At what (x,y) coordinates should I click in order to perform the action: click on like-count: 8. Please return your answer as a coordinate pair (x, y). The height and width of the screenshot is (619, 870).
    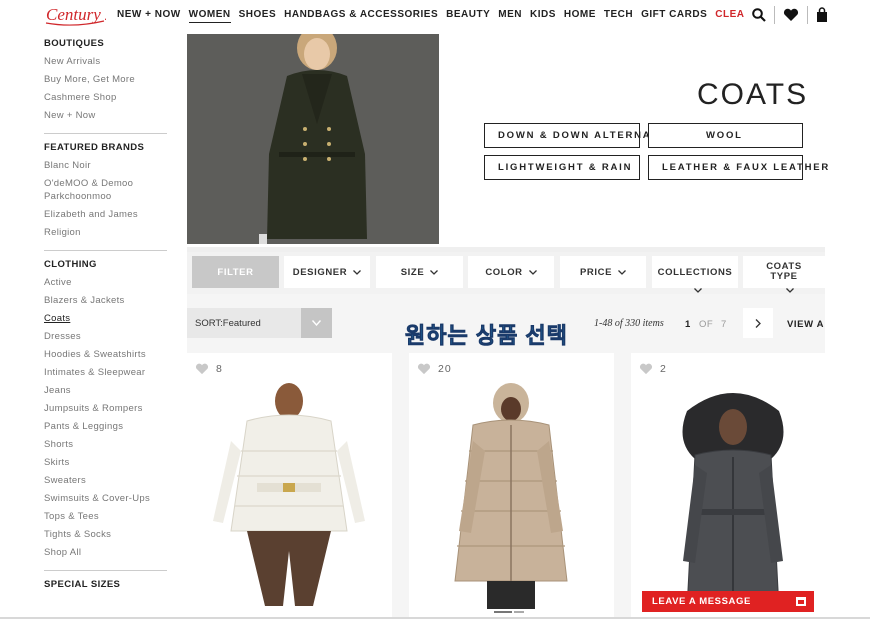
    Looking at the image, I should click on (219, 369).